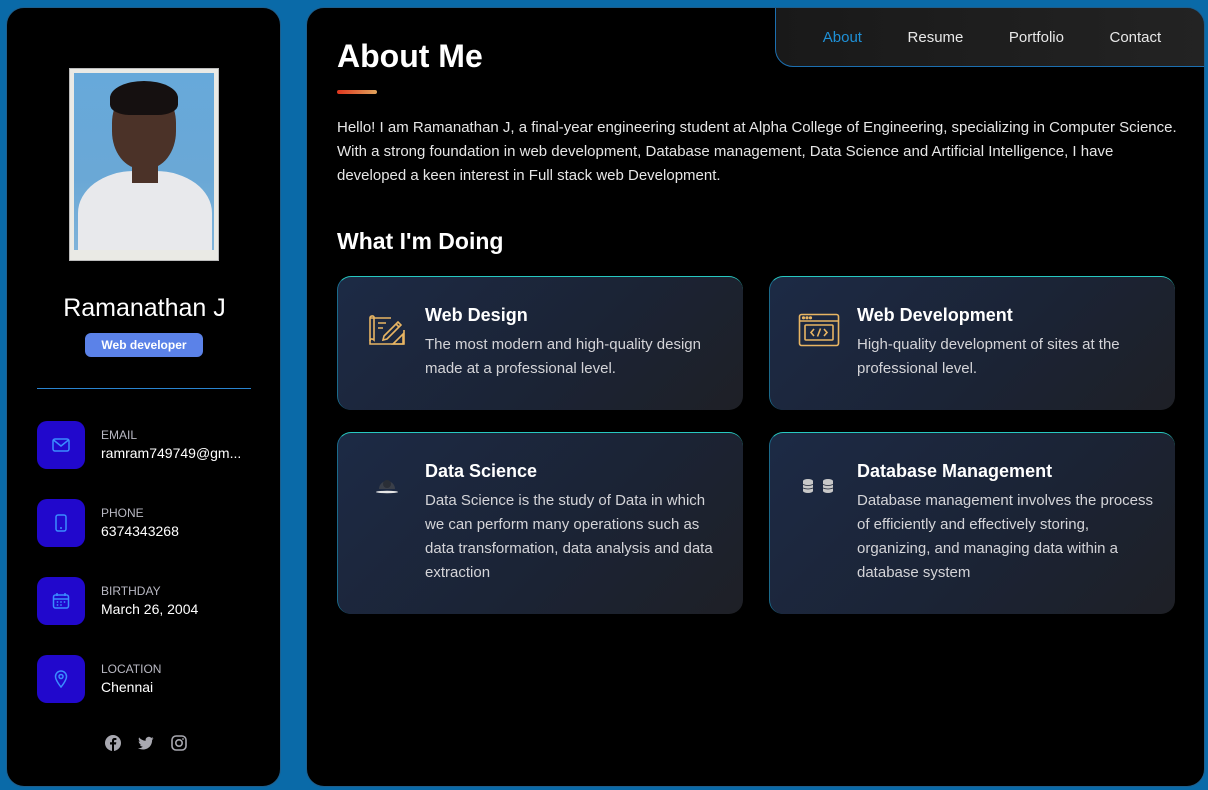  Describe the element at coordinates (144, 164) in the screenshot. I see `avatar` at that location.